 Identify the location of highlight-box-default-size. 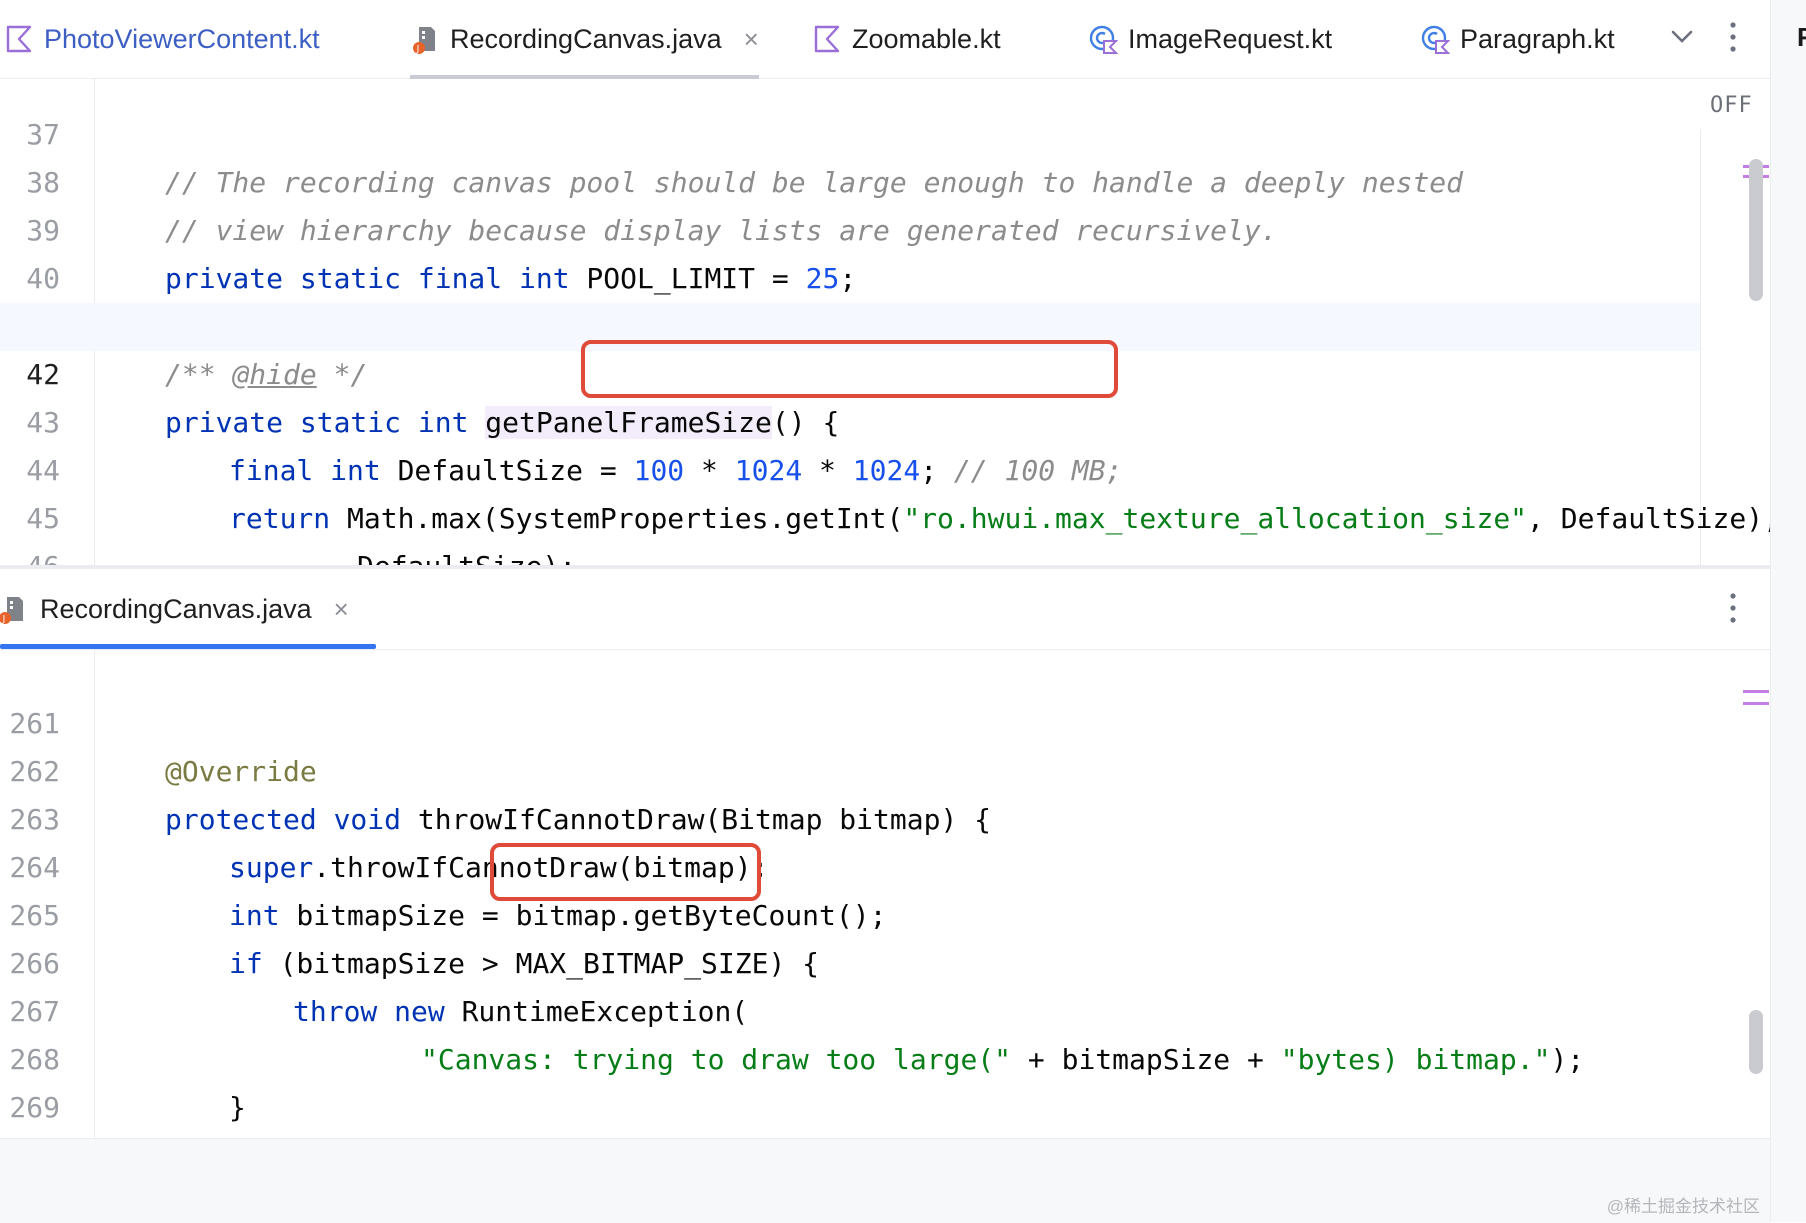
(849, 369).